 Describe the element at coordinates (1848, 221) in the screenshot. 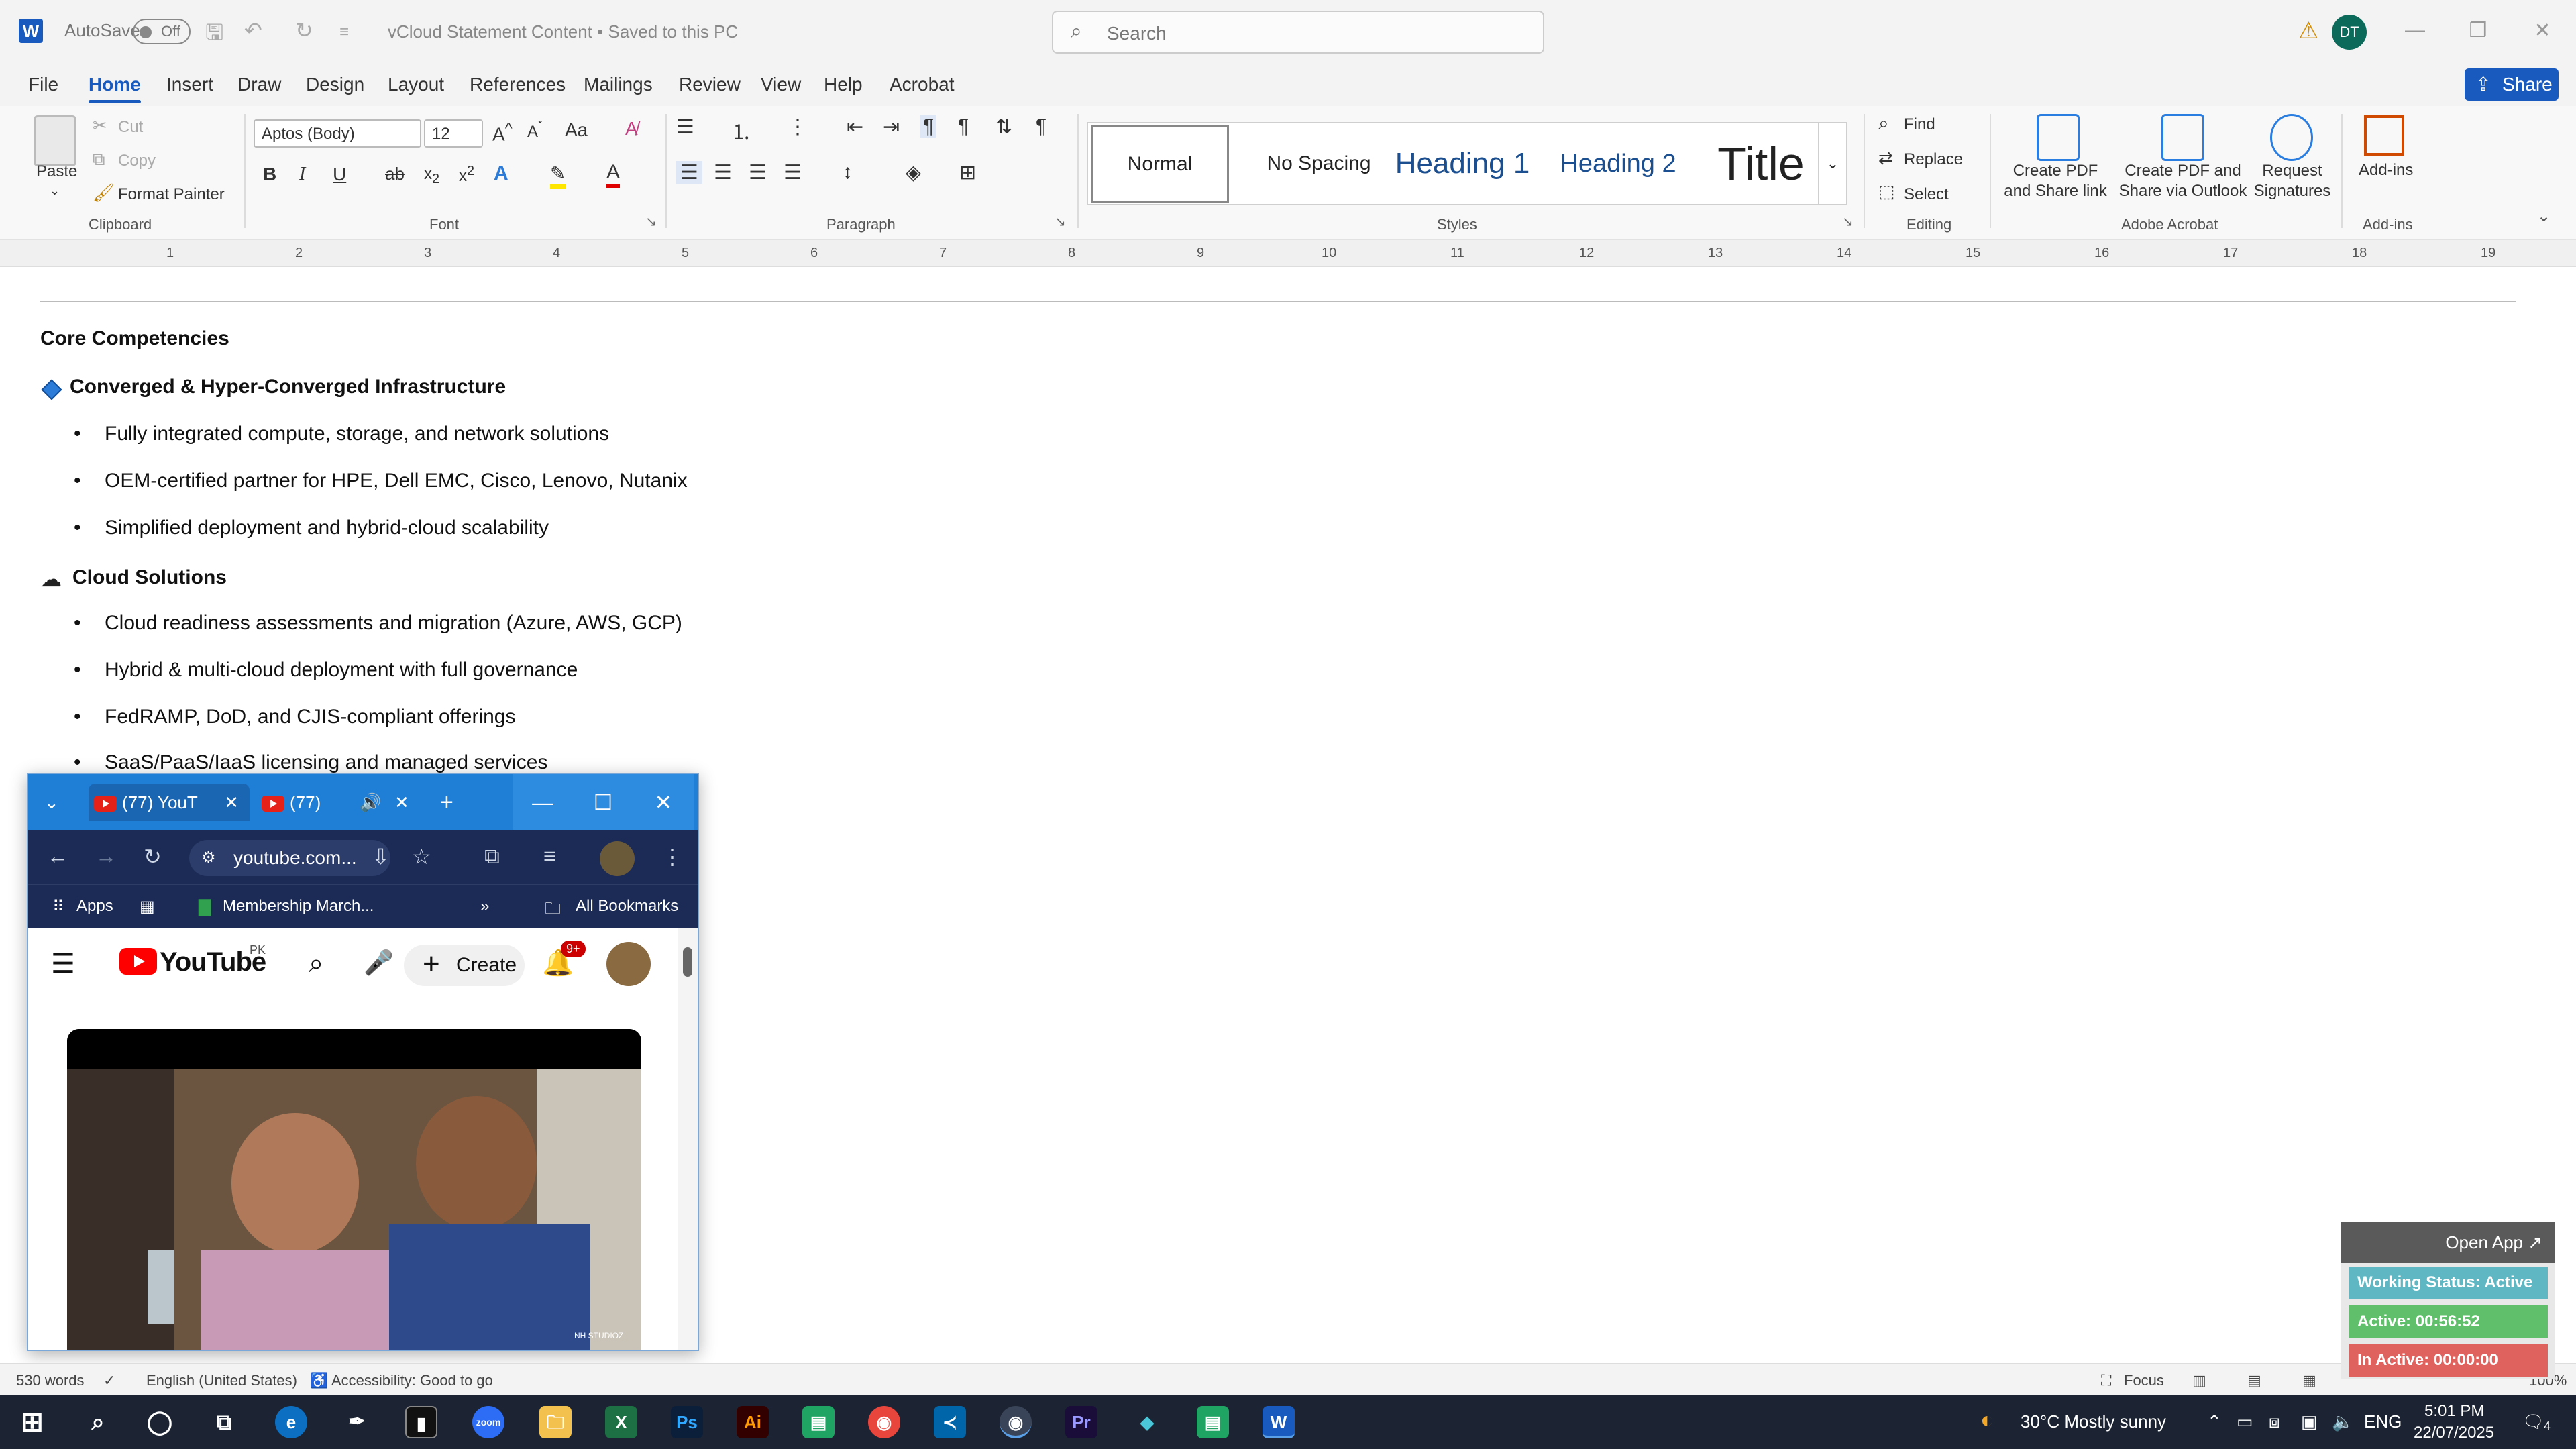

I see `styles-launcher-icon: ↘` at that location.